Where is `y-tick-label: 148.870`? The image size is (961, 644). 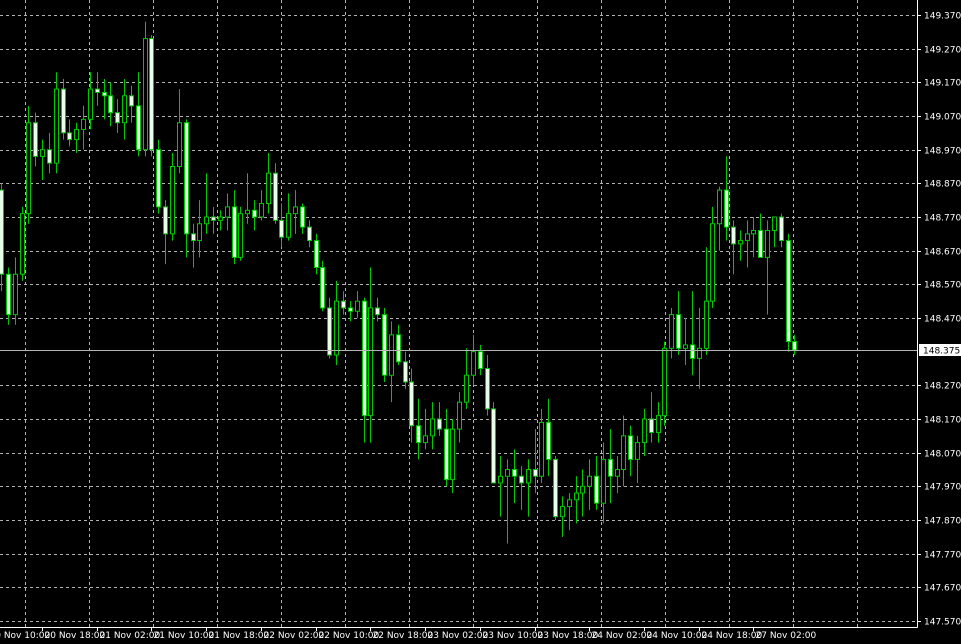
y-tick-label: 148.870 is located at coordinates (942, 185).